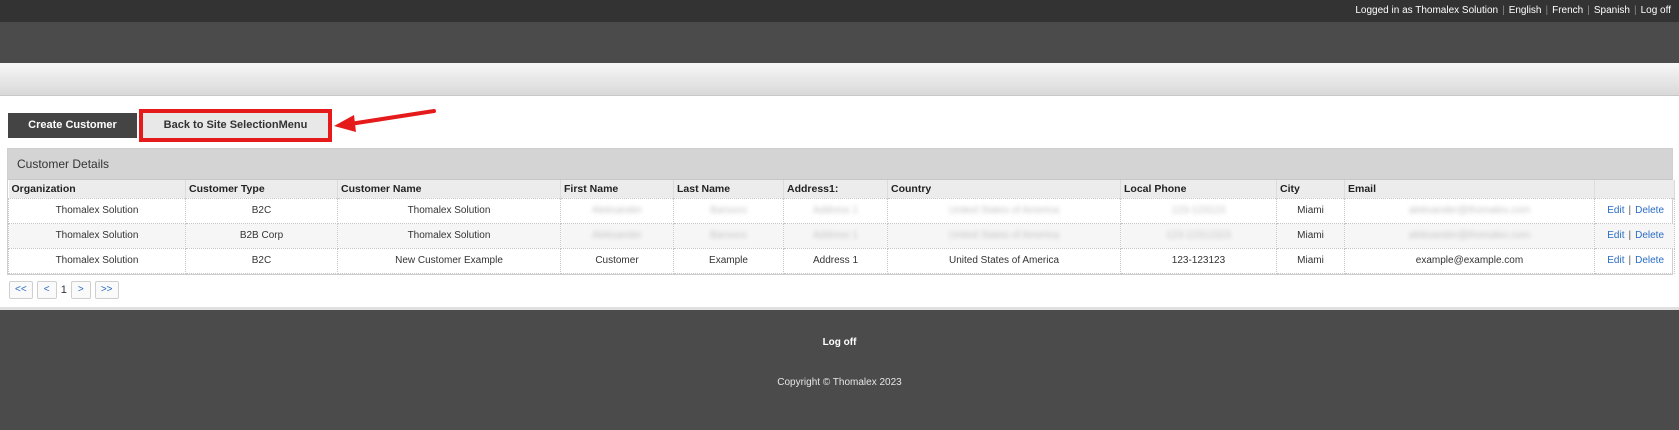  Describe the element at coordinates (728, 189) in the screenshot. I see `col-last-name: Last Name` at that location.